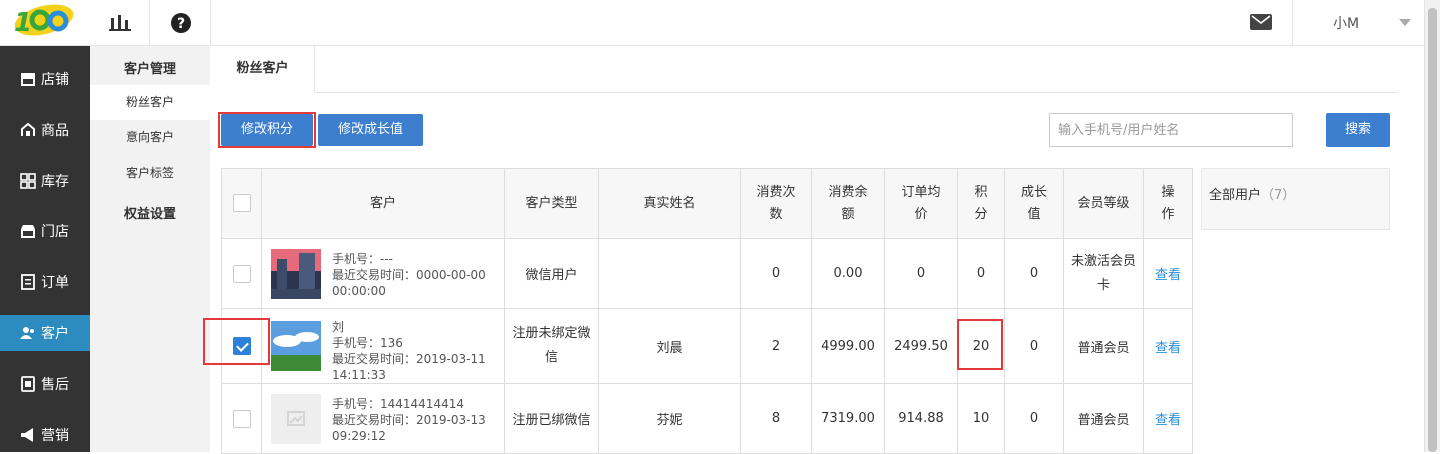 The image size is (1440, 454). I want to click on col-growth: 成长值, so click(1034, 203).